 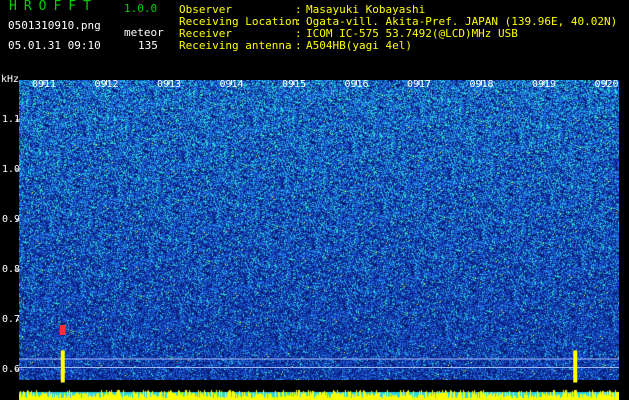 What do you see at coordinates (11, 319) in the screenshot?
I see `y-tick-label: 0.7` at bounding box center [11, 319].